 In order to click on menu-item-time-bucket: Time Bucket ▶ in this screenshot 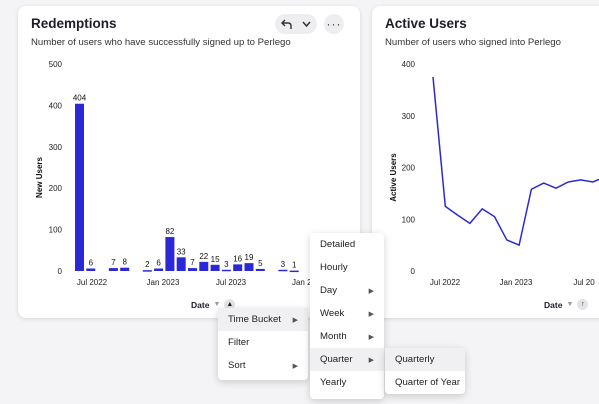, I will do `click(263, 319)`.